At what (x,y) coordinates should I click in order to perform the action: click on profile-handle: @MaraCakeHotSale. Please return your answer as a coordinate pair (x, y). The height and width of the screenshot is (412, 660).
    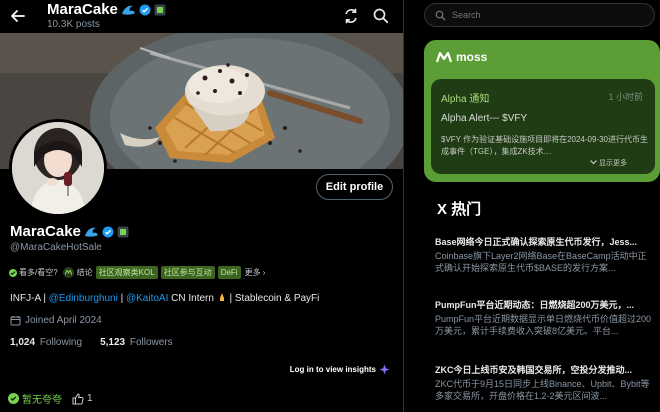
    Looking at the image, I should click on (56, 247).